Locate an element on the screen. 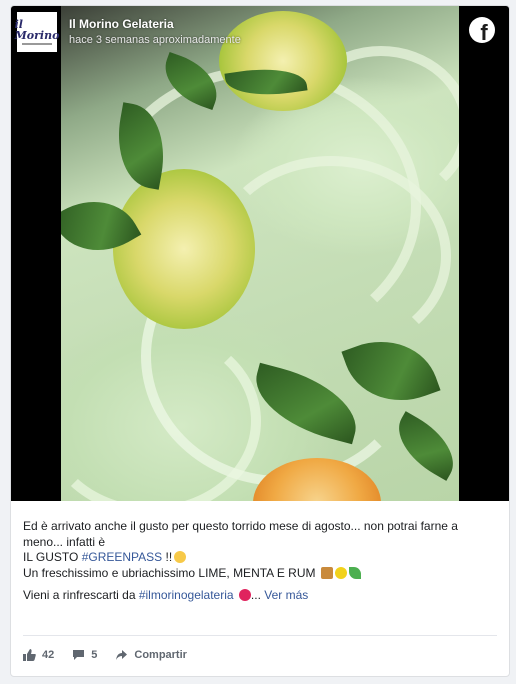 This screenshot has width=516, height=684. share-button: Compartir is located at coordinates (151, 655).